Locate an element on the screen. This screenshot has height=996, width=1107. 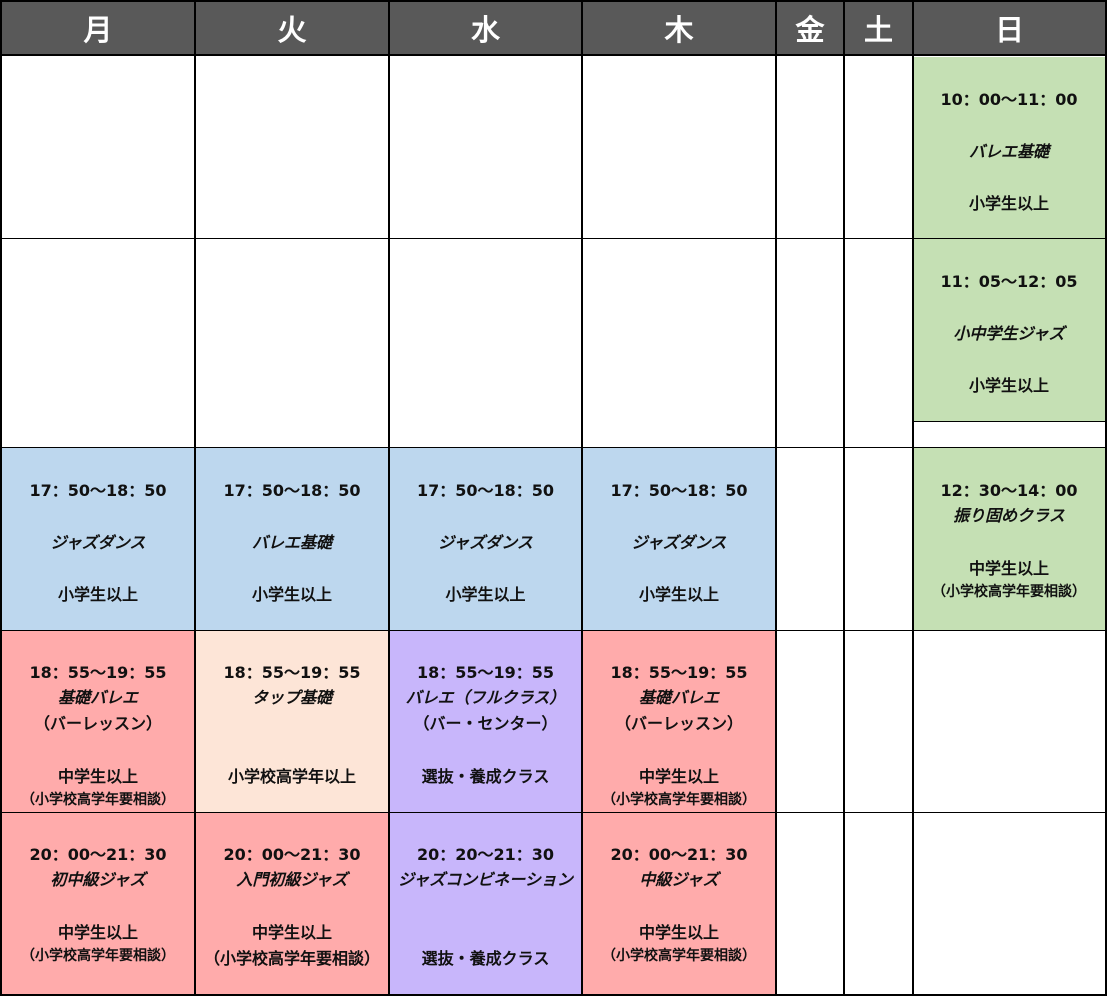
class-cell-sun-2: 11：05〜12：05 小中学生ジャズ 小学生以上 is located at coordinates (1009, 330).